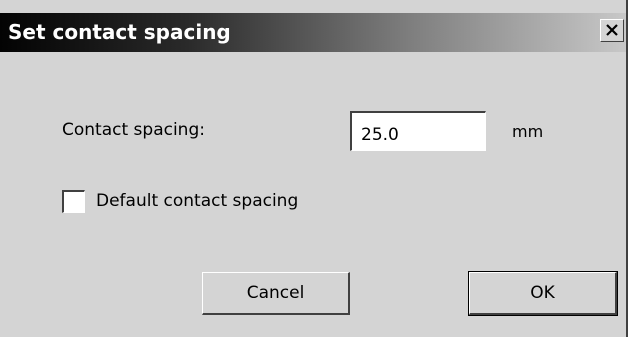 The width and height of the screenshot is (632, 337). What do you see at coordinates (528, 131) in the screenshot?
I see `unit-label: mm` at bounding box center [528, 131].